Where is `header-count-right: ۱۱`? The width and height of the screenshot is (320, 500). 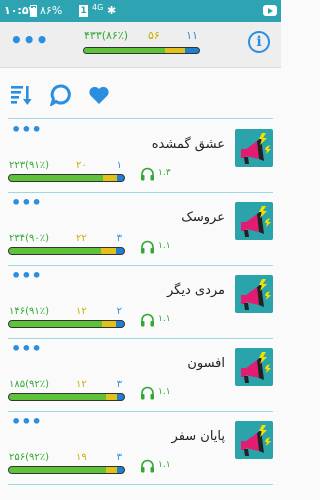
header-count-right: ۱۱ is located at coordinates (192, 35).